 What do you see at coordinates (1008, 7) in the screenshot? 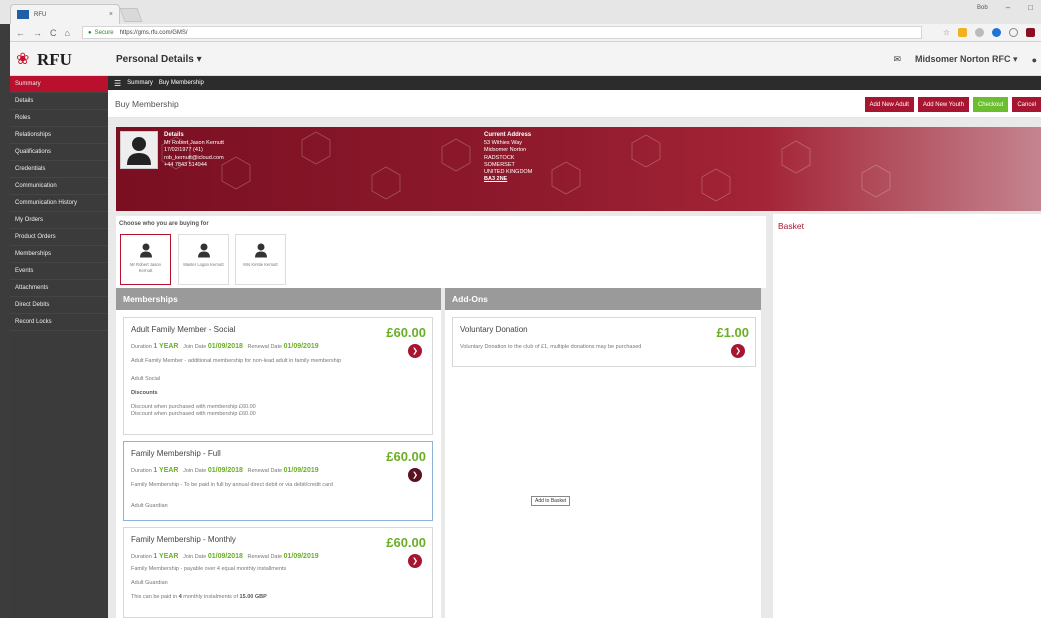
I see `minimize-icon: –` at bounding box center [1008, 7].